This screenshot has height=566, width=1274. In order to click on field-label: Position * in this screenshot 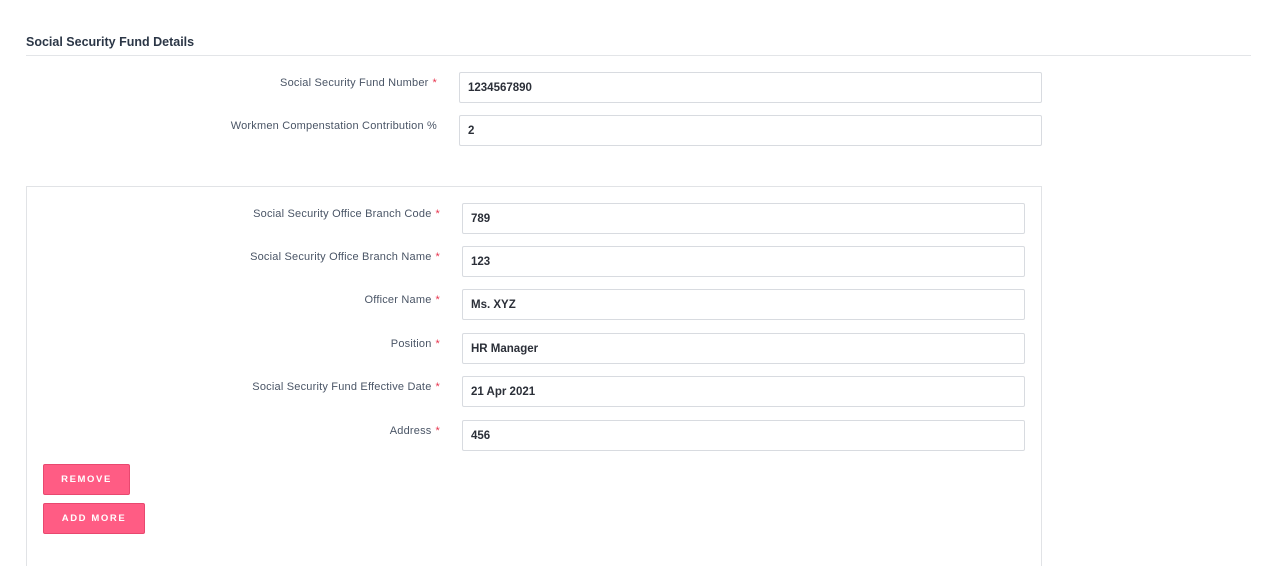, I will do `click(415, 344)`.